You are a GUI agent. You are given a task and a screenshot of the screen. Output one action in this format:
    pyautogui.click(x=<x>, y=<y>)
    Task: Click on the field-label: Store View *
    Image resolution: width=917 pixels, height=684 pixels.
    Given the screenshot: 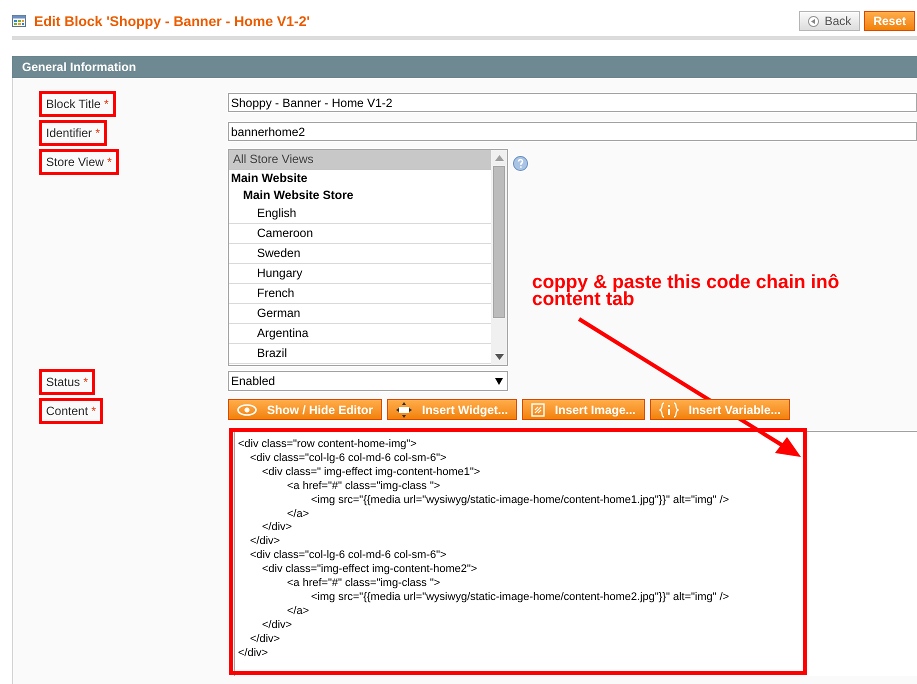 What is the action you would take?
    pyautogui.click(x=79, y=162)
    